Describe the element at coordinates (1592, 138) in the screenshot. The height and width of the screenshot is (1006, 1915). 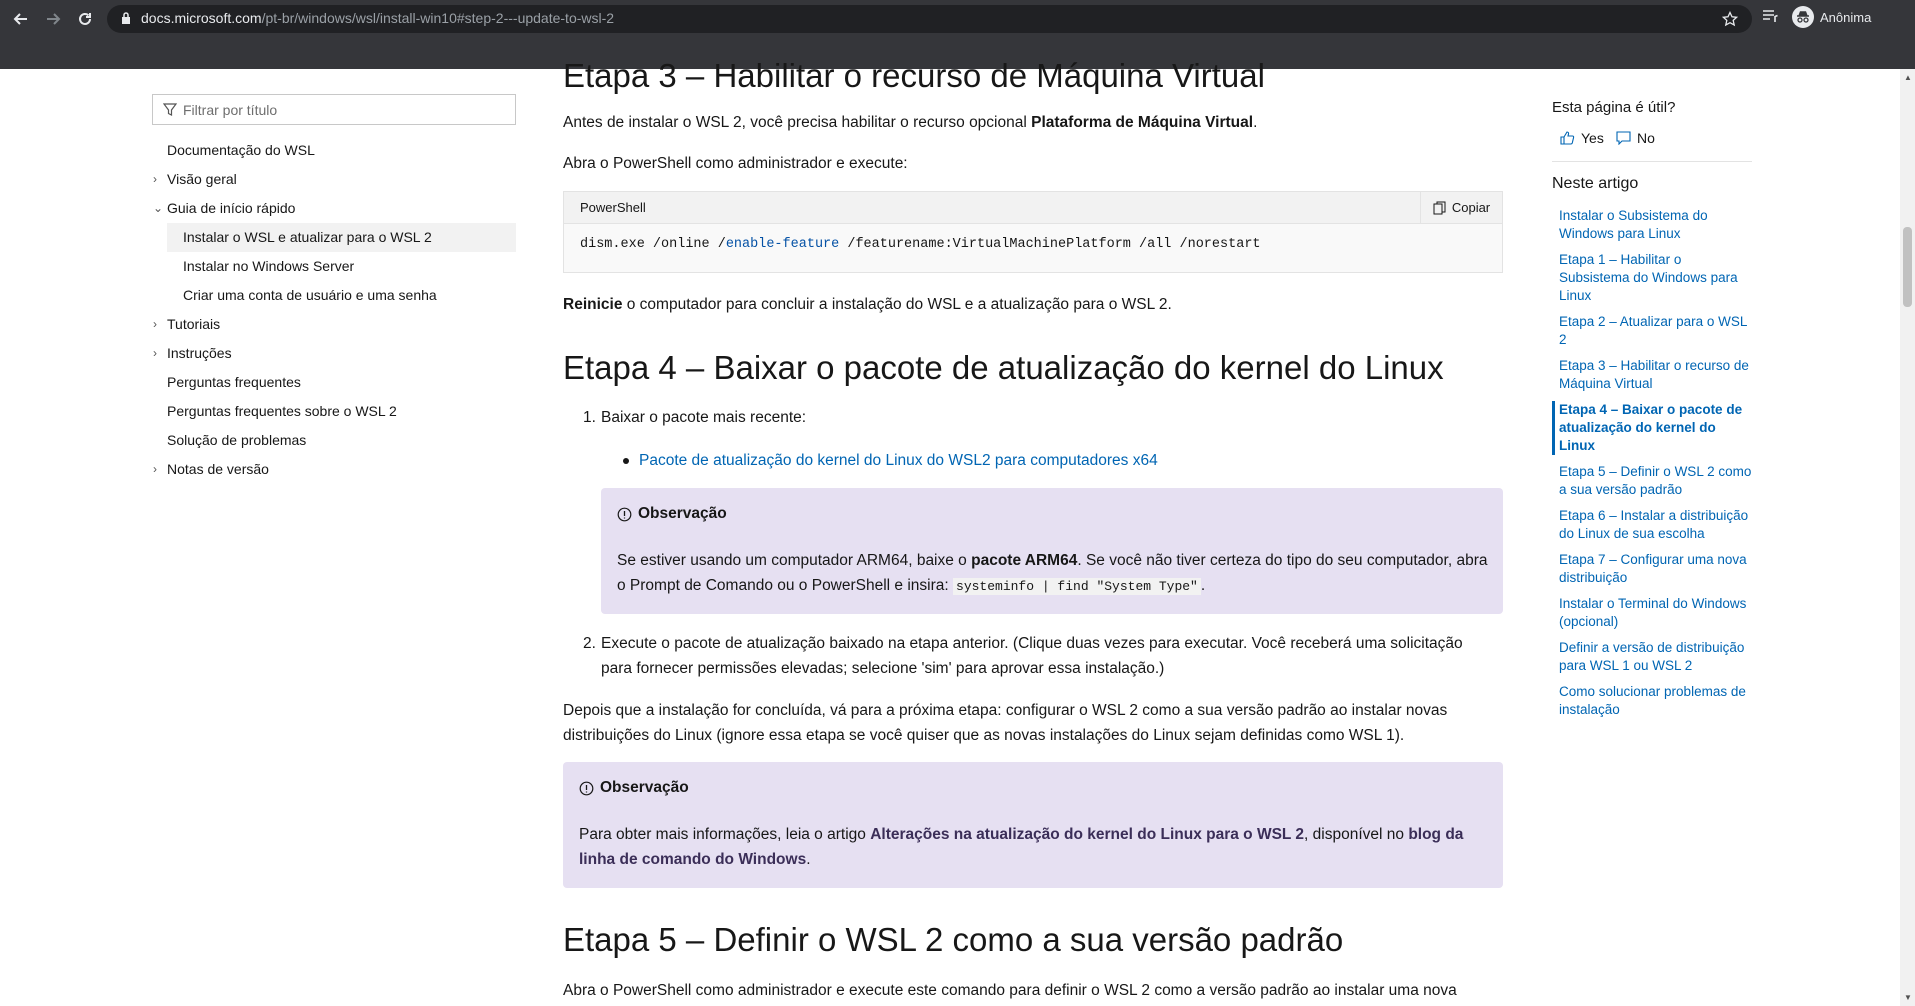
I see `yes-label: Yes` at that location.